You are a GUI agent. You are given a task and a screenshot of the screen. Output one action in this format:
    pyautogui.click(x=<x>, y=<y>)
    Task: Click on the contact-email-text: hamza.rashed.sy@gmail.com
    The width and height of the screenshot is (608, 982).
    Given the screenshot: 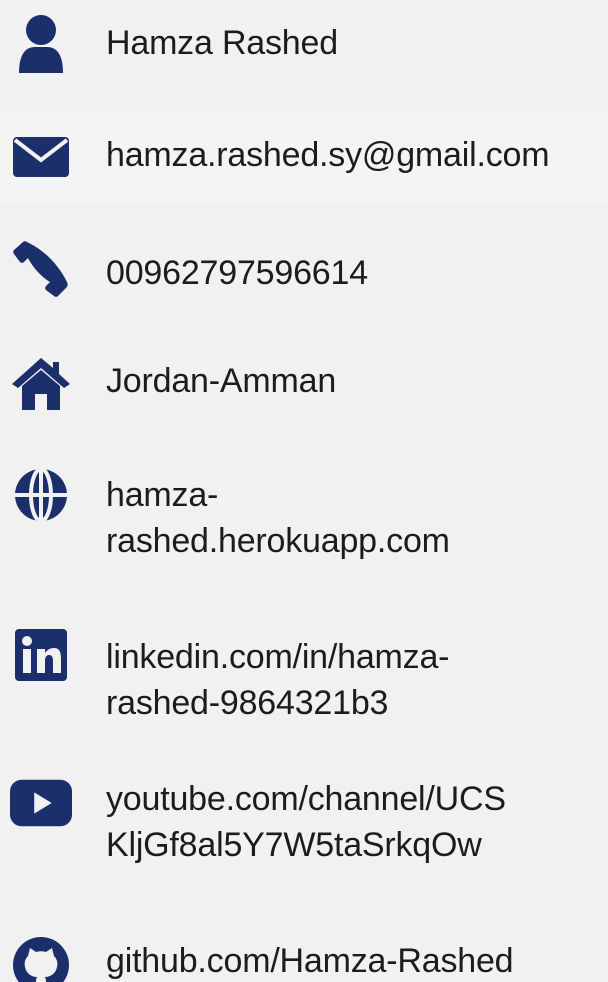 What is the action you would take?
    pyautogui.click(x=354, y=155)
    